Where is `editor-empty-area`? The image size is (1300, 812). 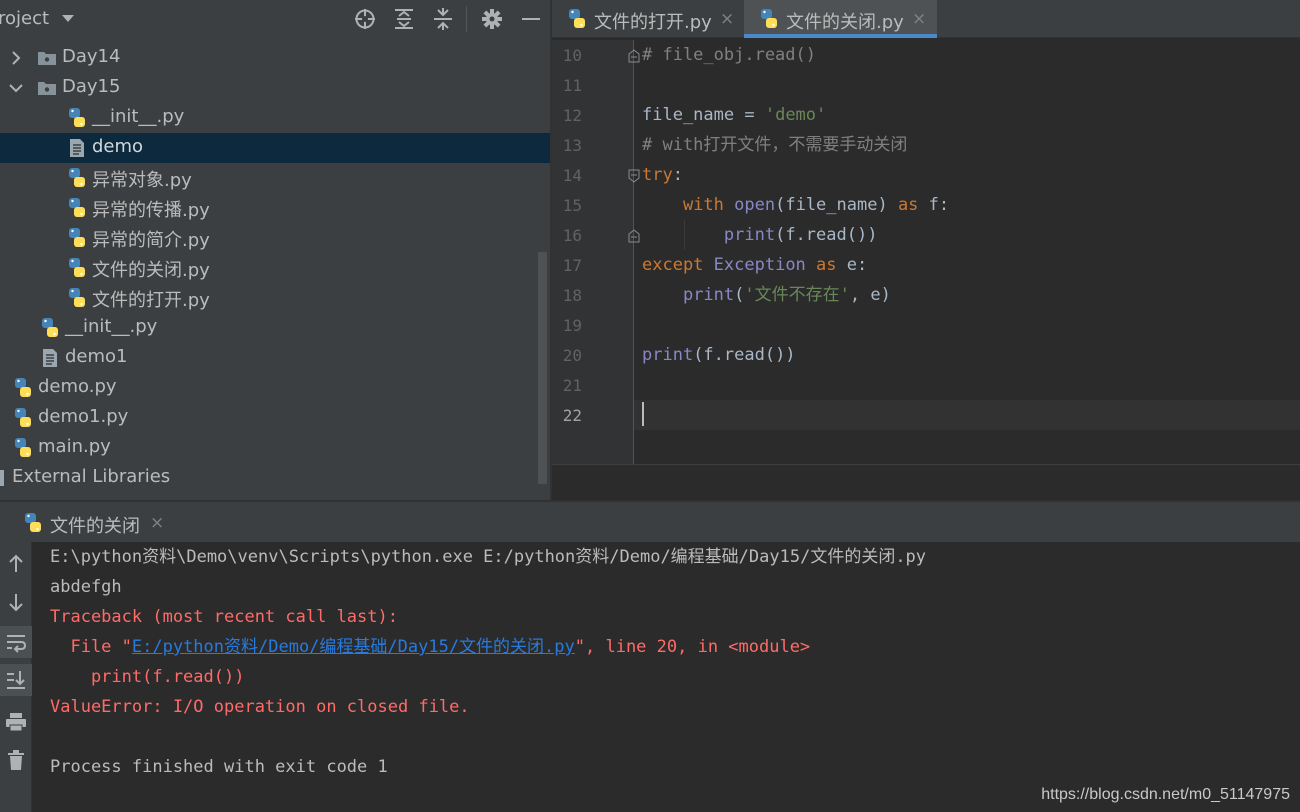
editor-empty-area is located at coordinates (926, 482).